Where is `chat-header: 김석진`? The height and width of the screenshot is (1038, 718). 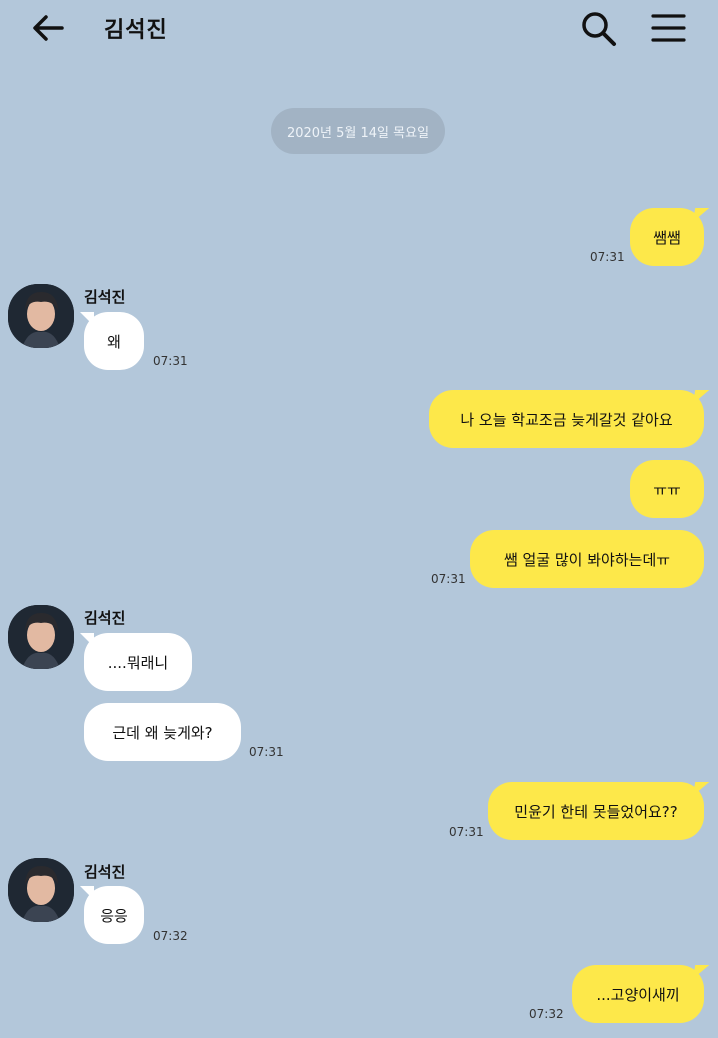
chat-header: 김석진 is located at coordinates (359, 28).